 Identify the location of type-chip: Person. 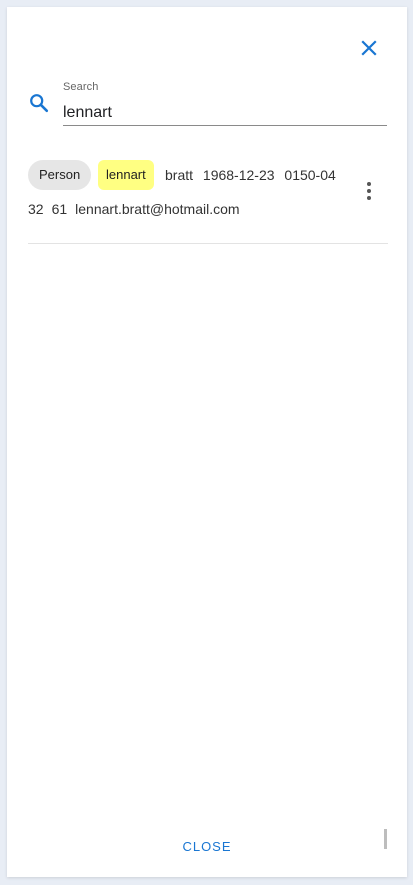
(60, 175).